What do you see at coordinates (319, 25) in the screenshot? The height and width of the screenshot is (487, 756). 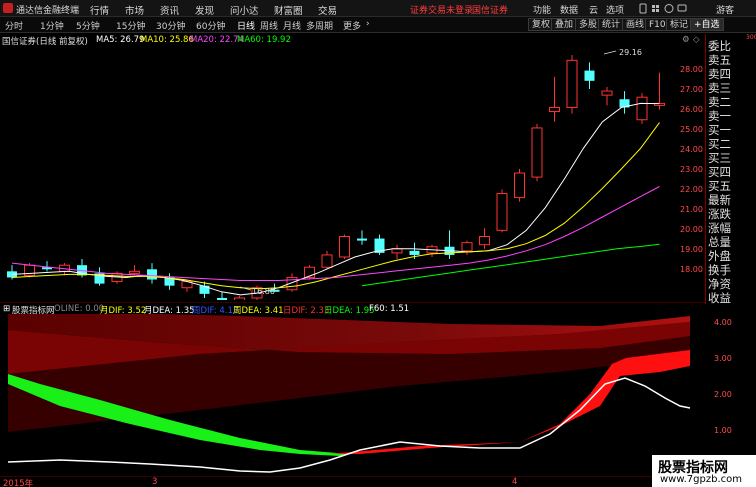 I see `tab-multi-period: 多周期` at bounding box center [319, 25].